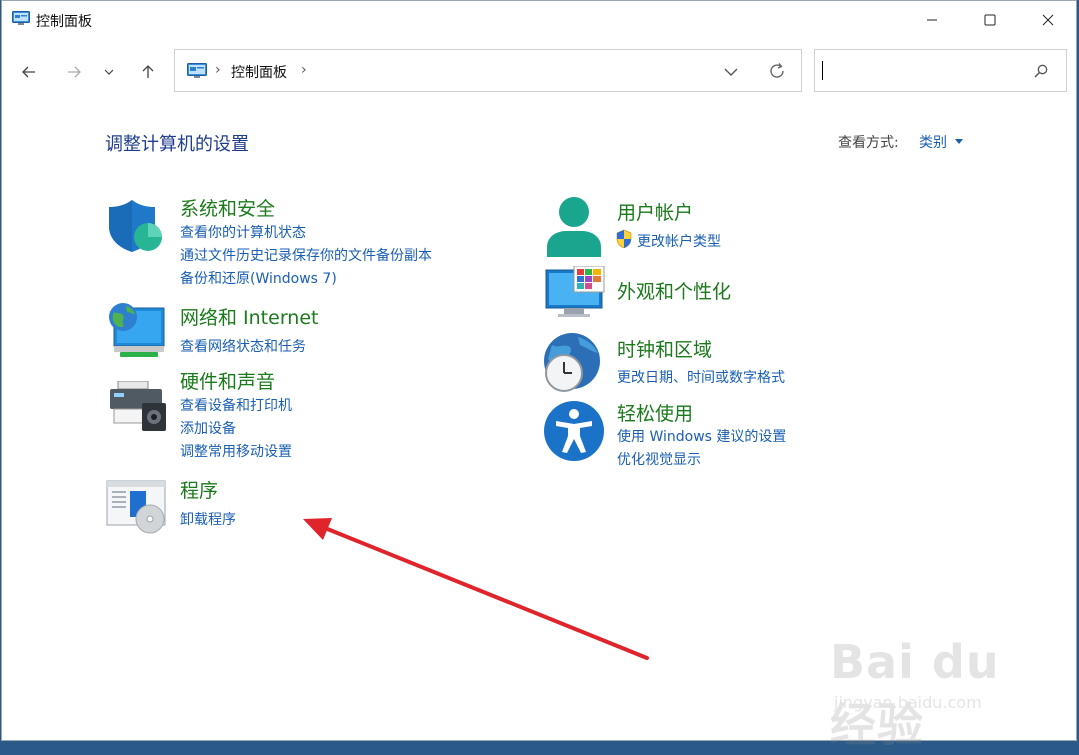 The image size is (1079, 755). Describe the element at coordinates (539, 20) in the screenshot. I see `title-bar: 控制面板` at that location.